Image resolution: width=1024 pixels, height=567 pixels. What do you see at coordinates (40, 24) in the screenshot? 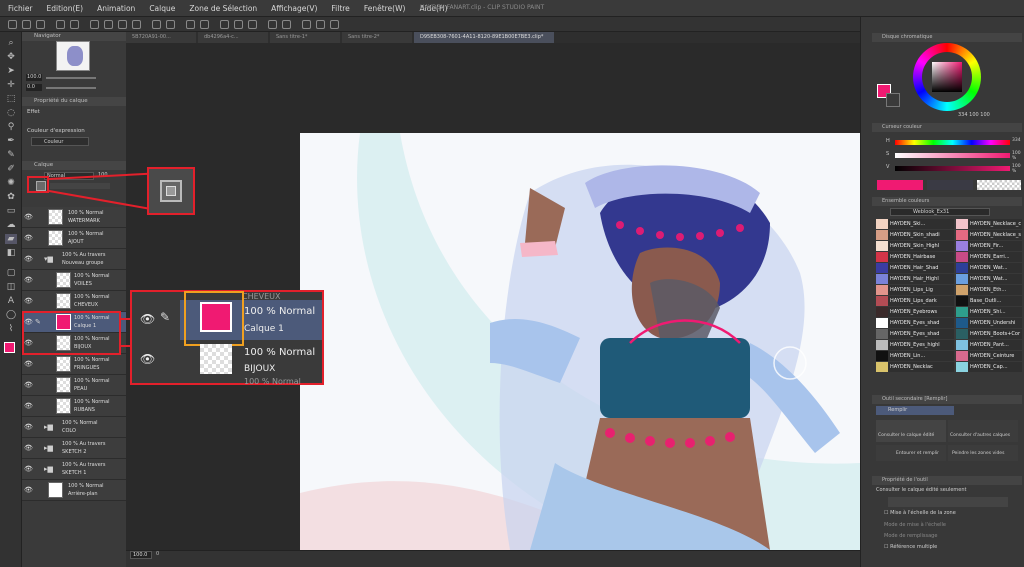
I see `save-icon` at bounding box center [40, 24].